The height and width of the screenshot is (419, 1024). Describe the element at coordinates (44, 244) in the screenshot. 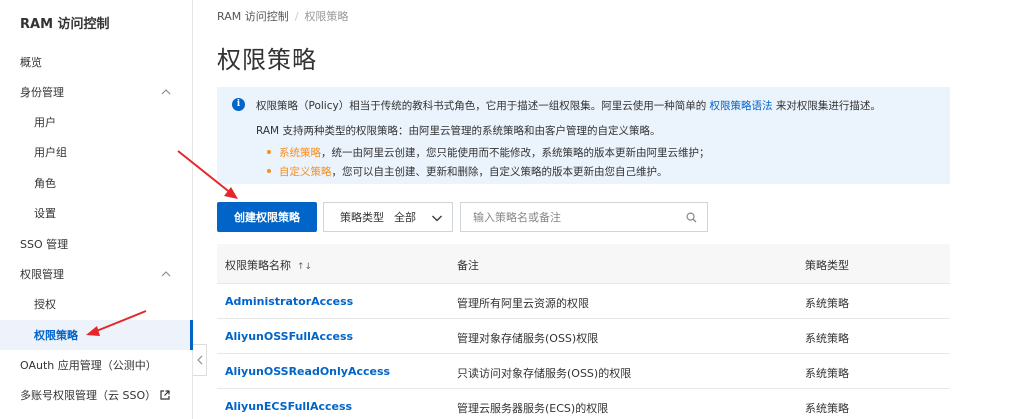

I see `sidebar-item-label: SSO 管理` at that location.